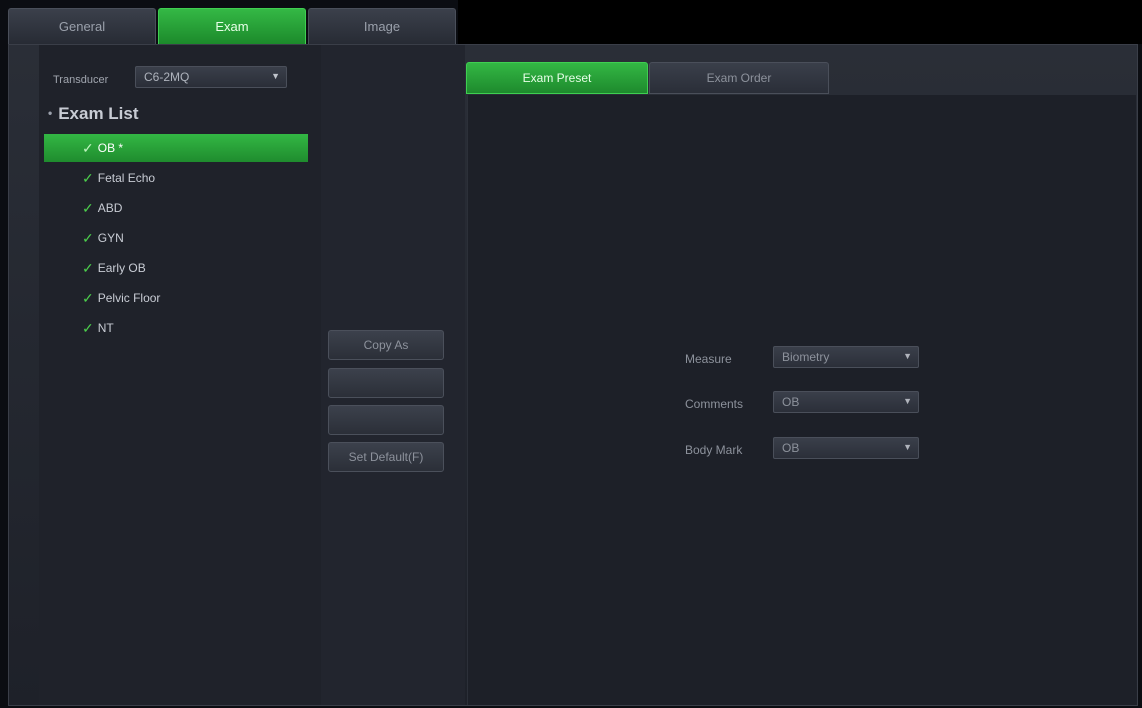 Image resolution: width=1142 pixels, height=708 pixels. Describe the element at coordinates (121, 268) in the screenshot. I see `exam-item-label: Early OB` at that location.